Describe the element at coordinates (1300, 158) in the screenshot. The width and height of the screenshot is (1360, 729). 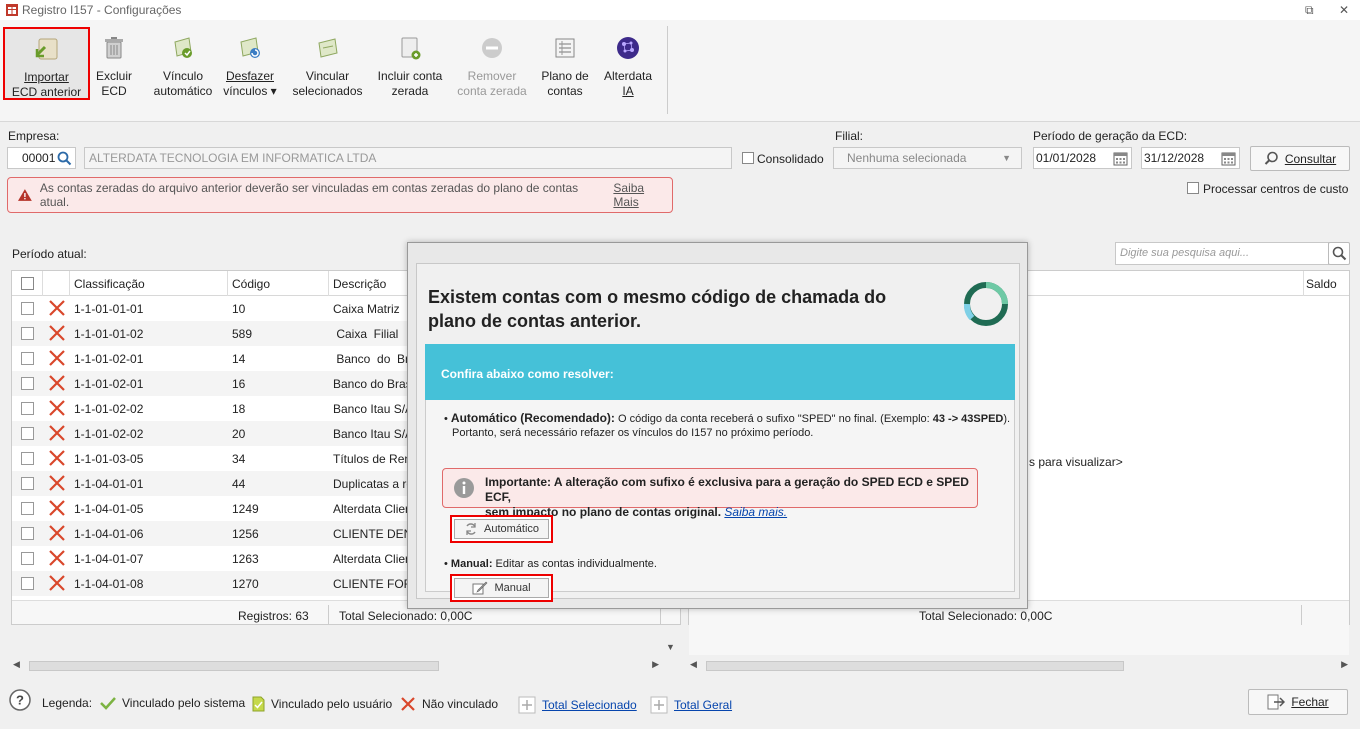
I see `consultar-button: Consultar` at that location.